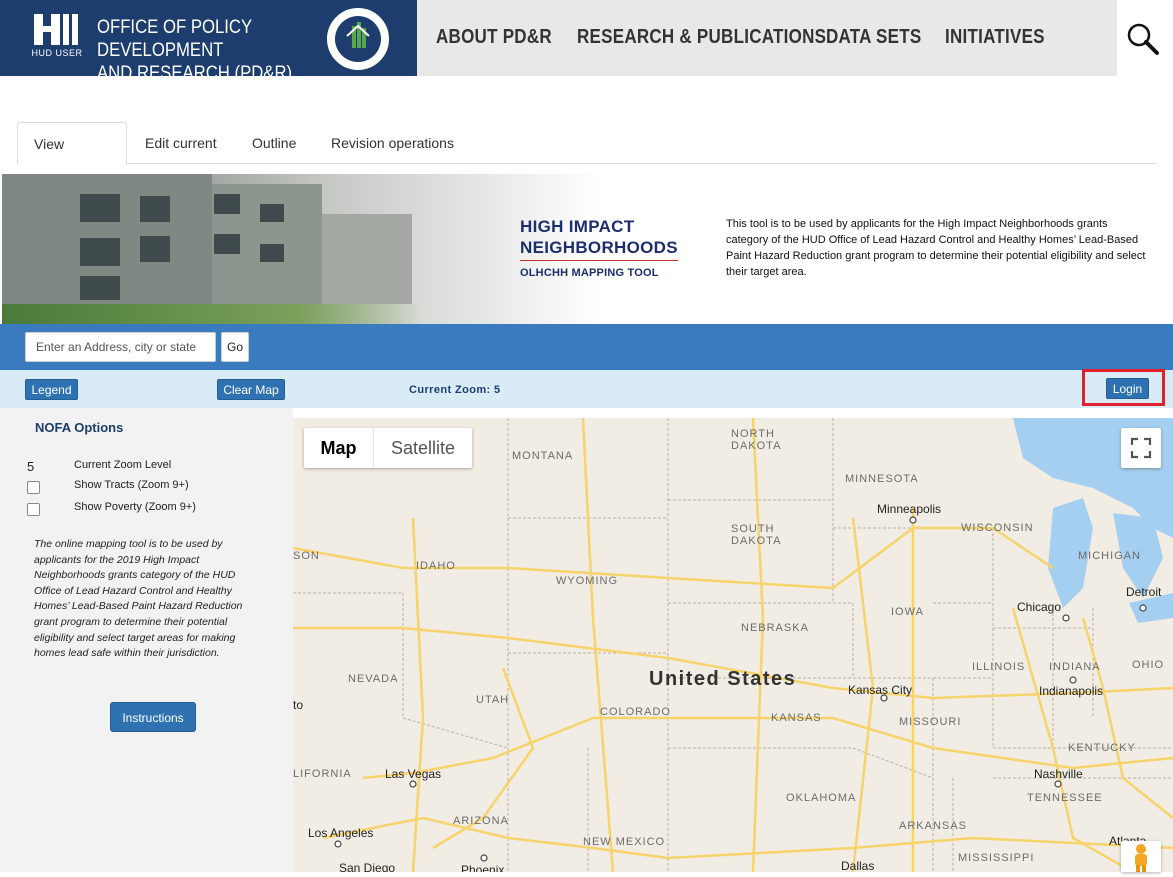 The image size is (1173, 877). What do you see at coordinates (587, 581) in the screenshot?
I see `map-label-wyoming: WYOMING` at bounding box center [587, 581].